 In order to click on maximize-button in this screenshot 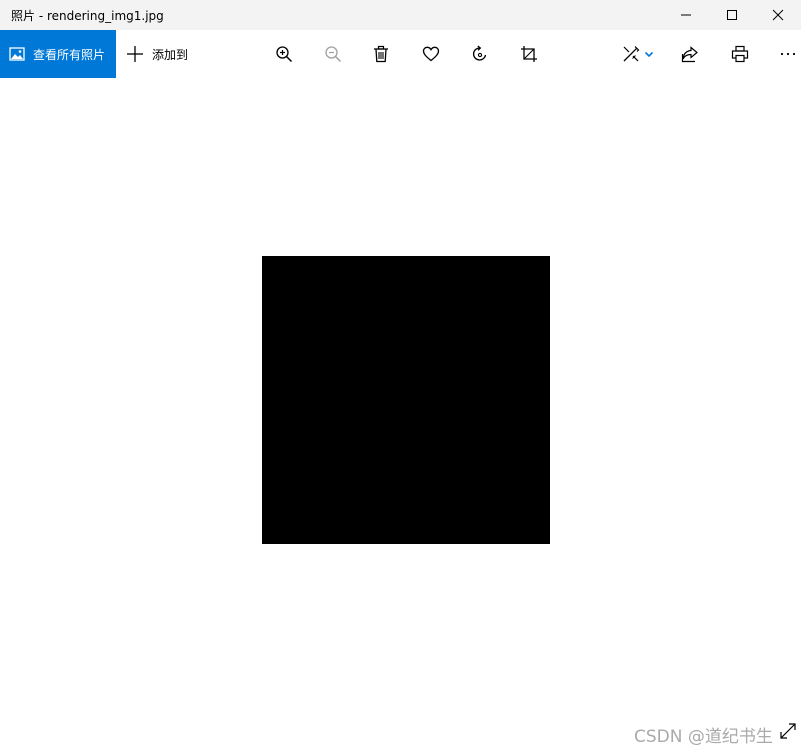, I will do `click(732, 15)`.